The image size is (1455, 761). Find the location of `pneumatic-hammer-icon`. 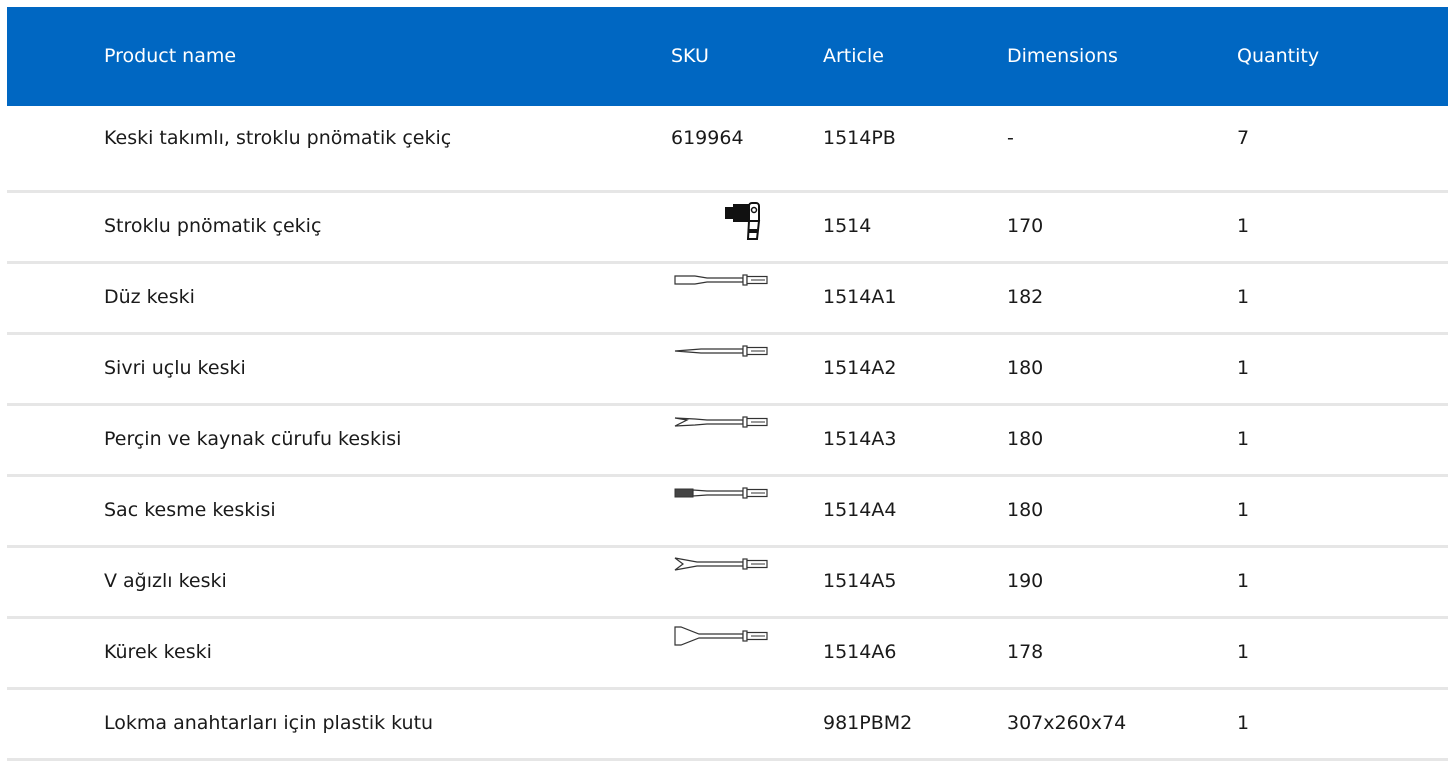

pneumatic-hammer-icon is located at coordinates (740, 222).